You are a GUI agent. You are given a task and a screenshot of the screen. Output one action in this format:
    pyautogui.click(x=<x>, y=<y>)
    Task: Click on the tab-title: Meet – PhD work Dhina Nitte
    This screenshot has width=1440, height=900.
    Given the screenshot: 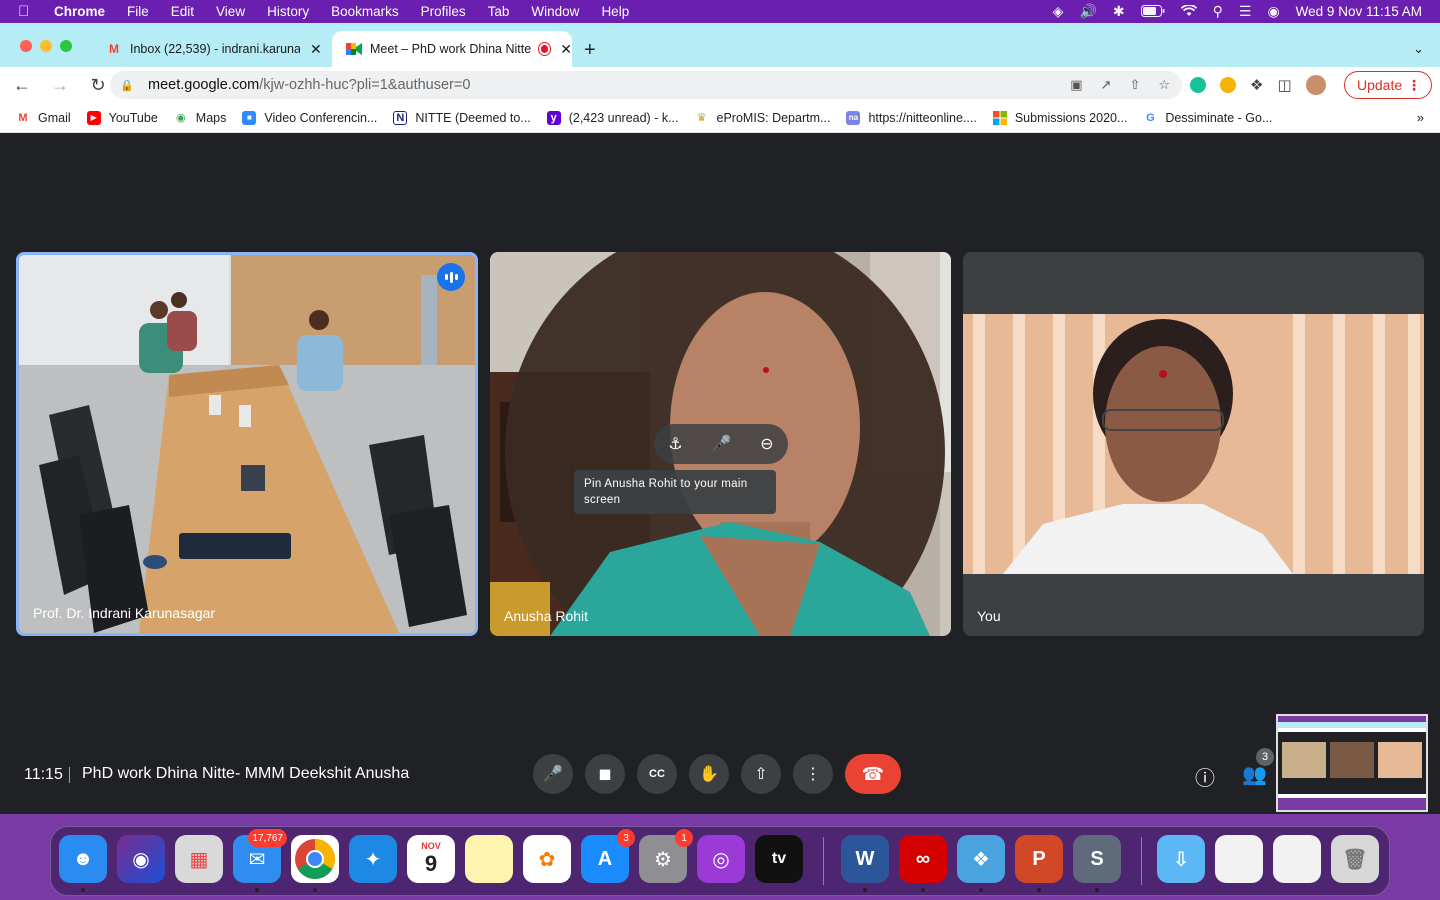 What is the action you would take?
    pyautogui.click(x=451, y=49)
    